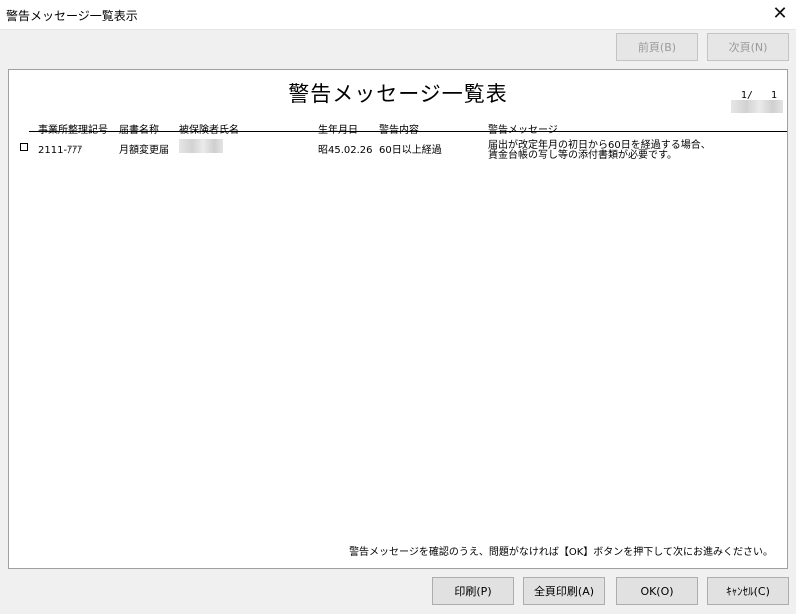  What do you see at coordinates (657, 47) in the screenshot?
I see `prev-page-button: 前頁(B)` at bounding box center [657, 47].